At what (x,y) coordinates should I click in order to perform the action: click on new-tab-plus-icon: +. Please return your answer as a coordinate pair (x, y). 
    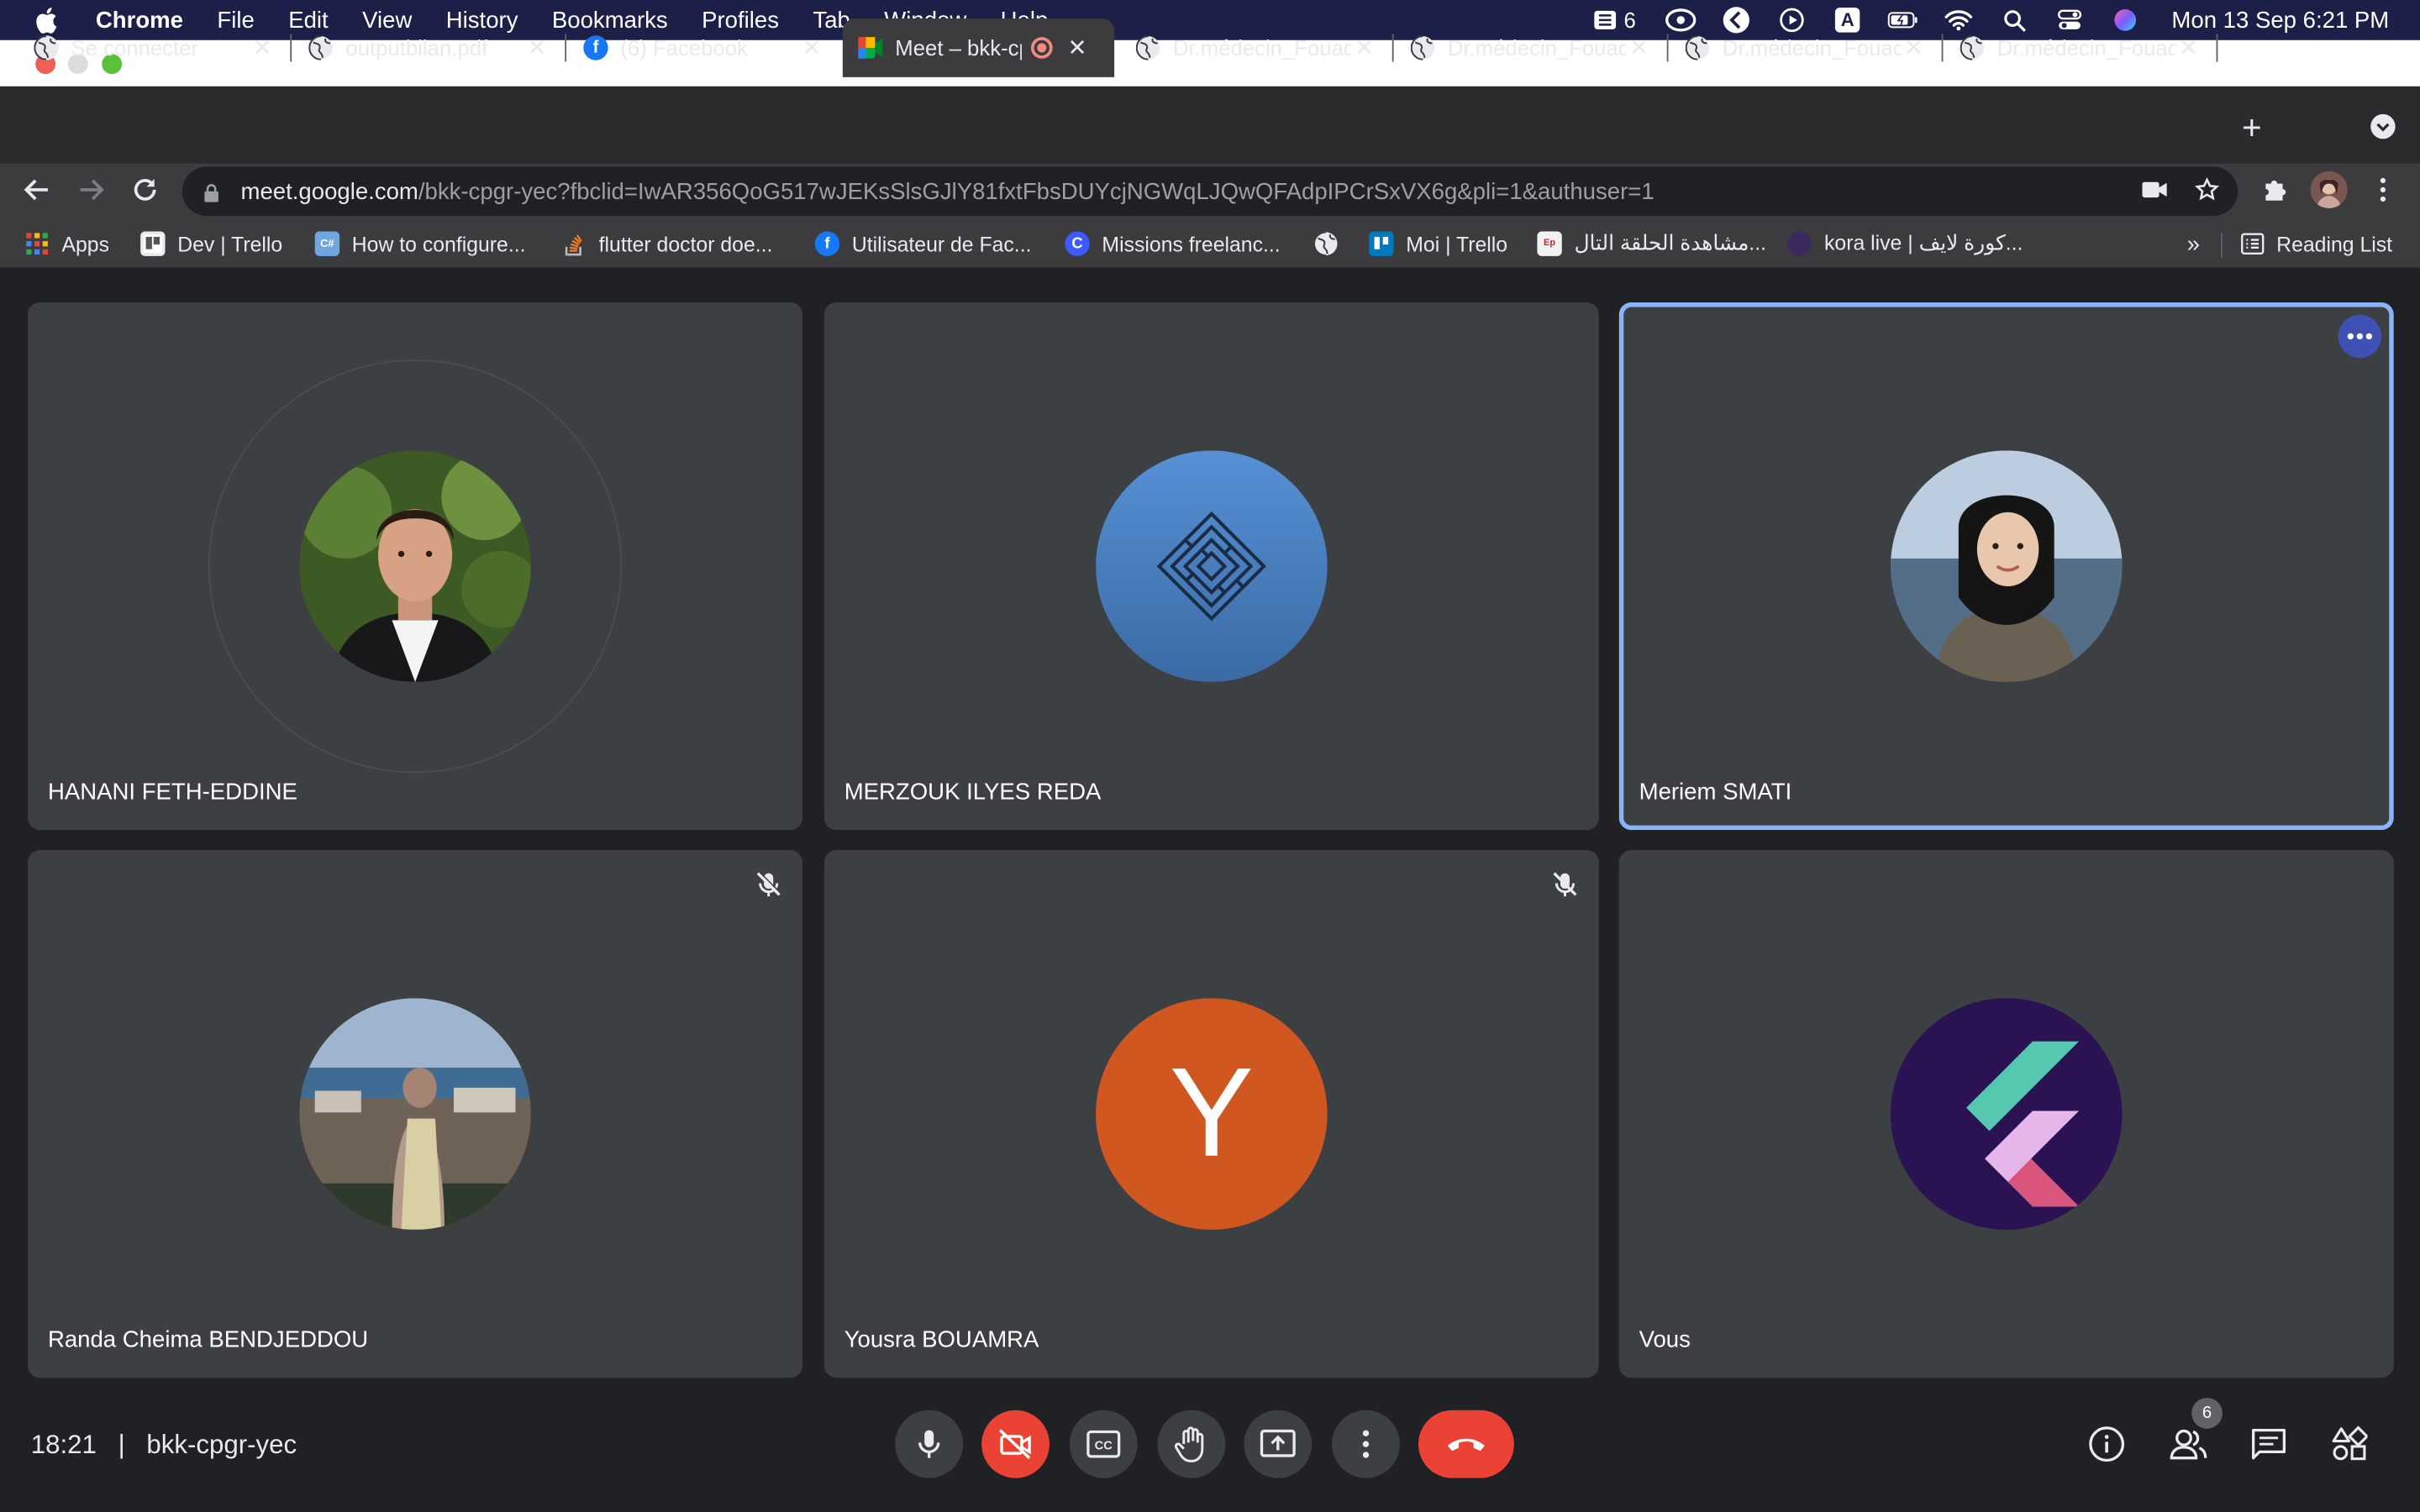
    Looking at the image, I should click on (2252, 128).